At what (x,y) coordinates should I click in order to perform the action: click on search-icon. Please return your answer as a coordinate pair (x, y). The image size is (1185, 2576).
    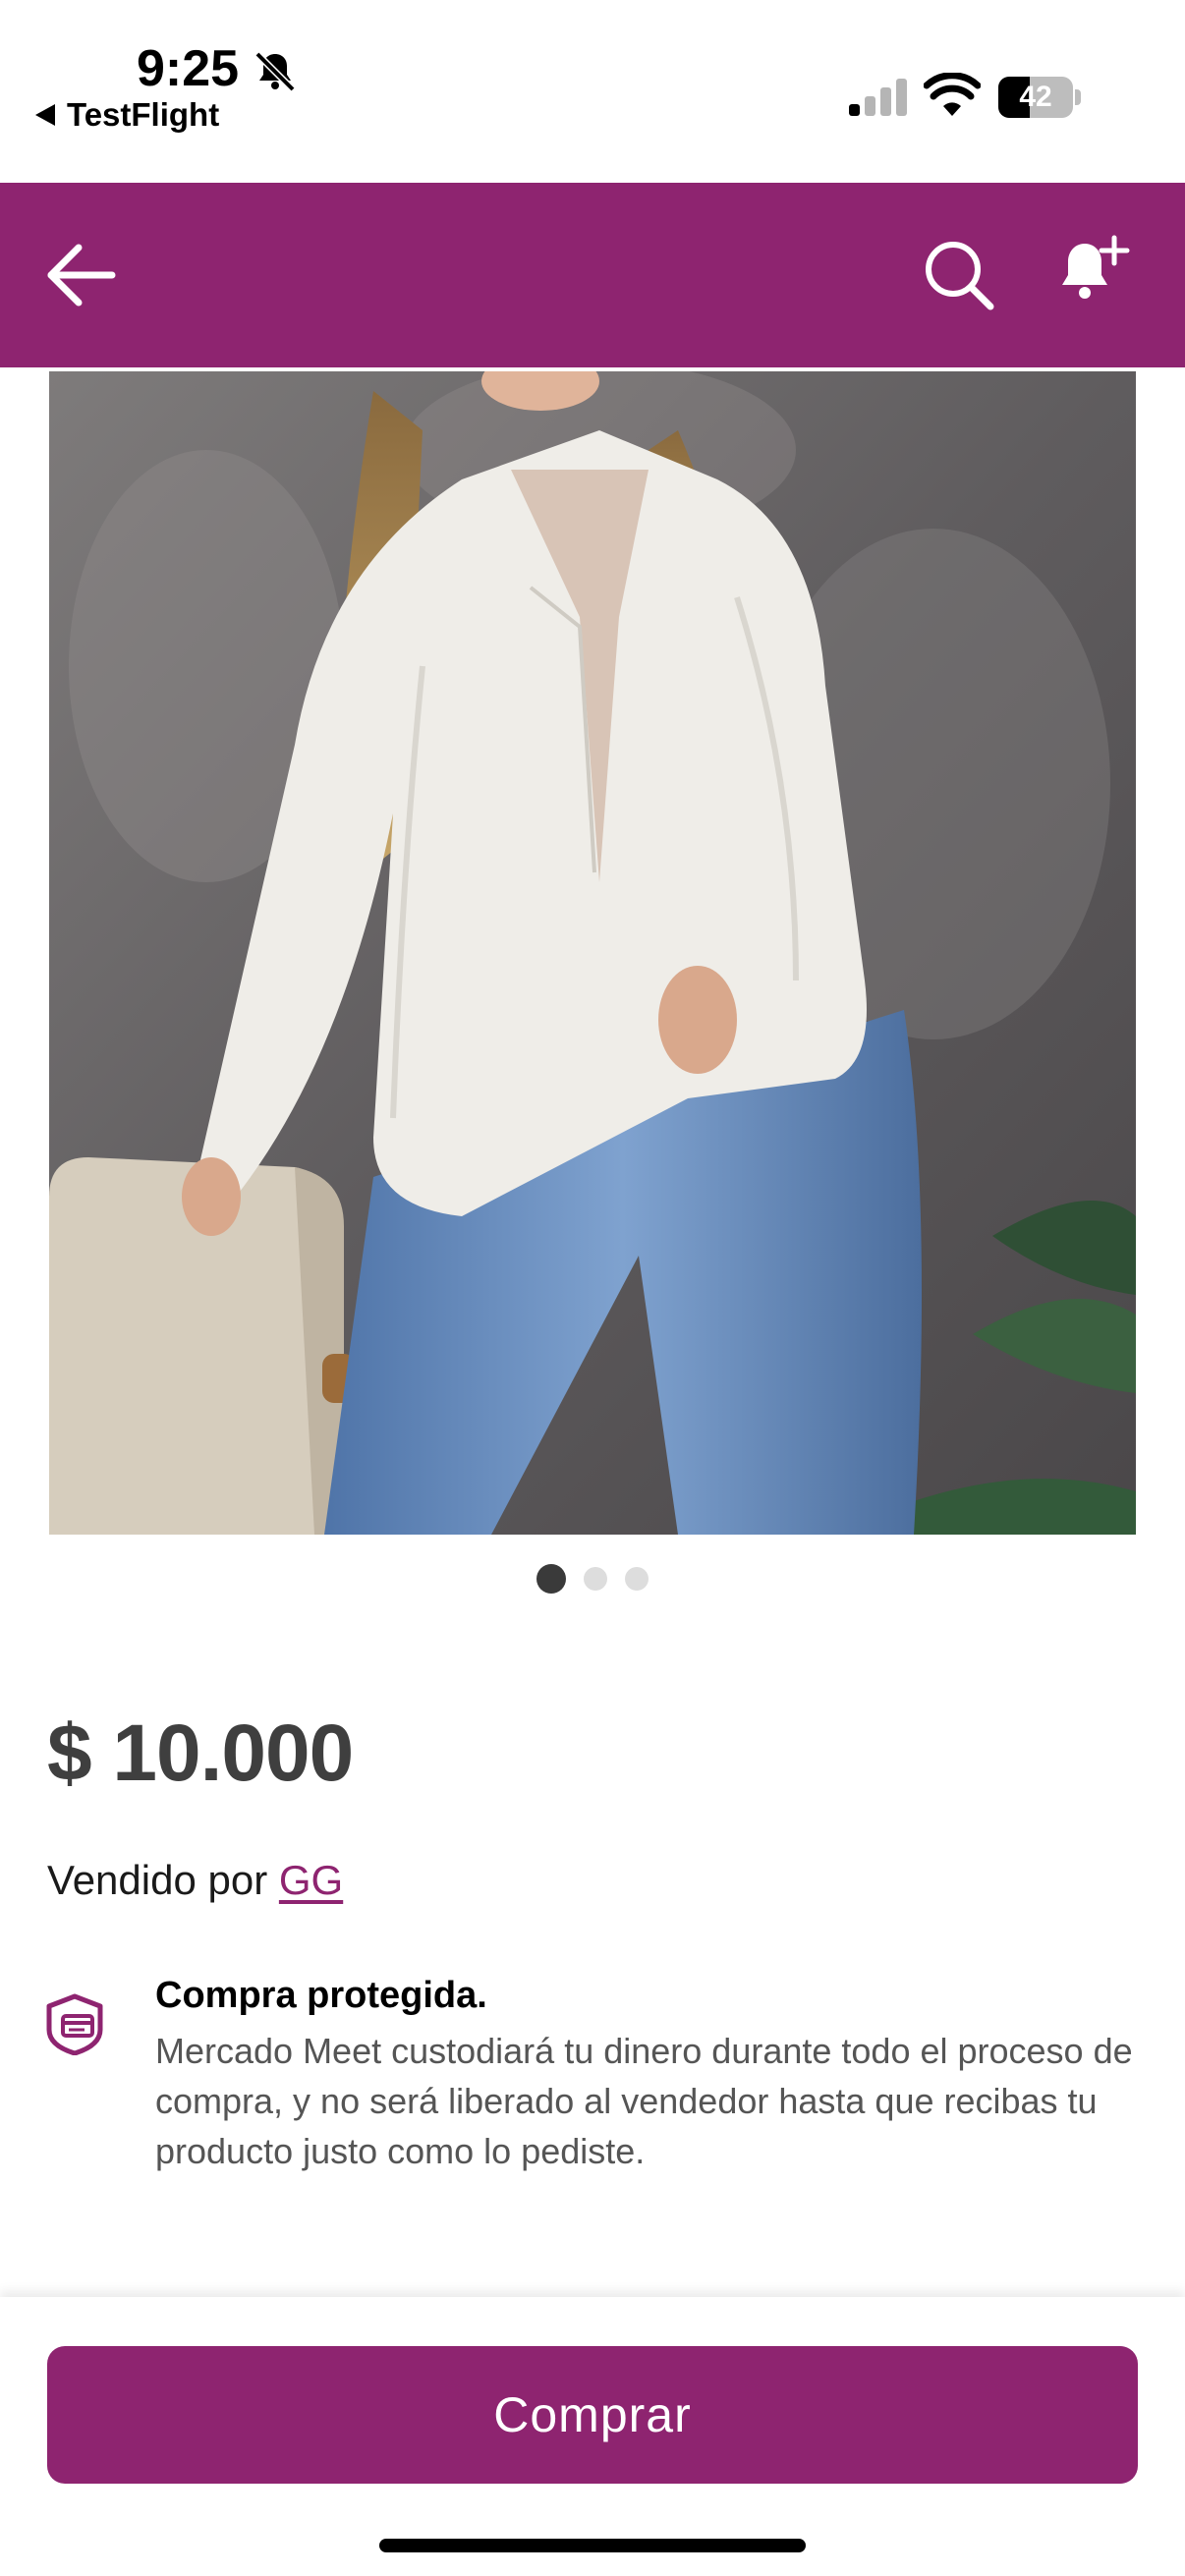
    Looking at the image, I should click on (960, 276).